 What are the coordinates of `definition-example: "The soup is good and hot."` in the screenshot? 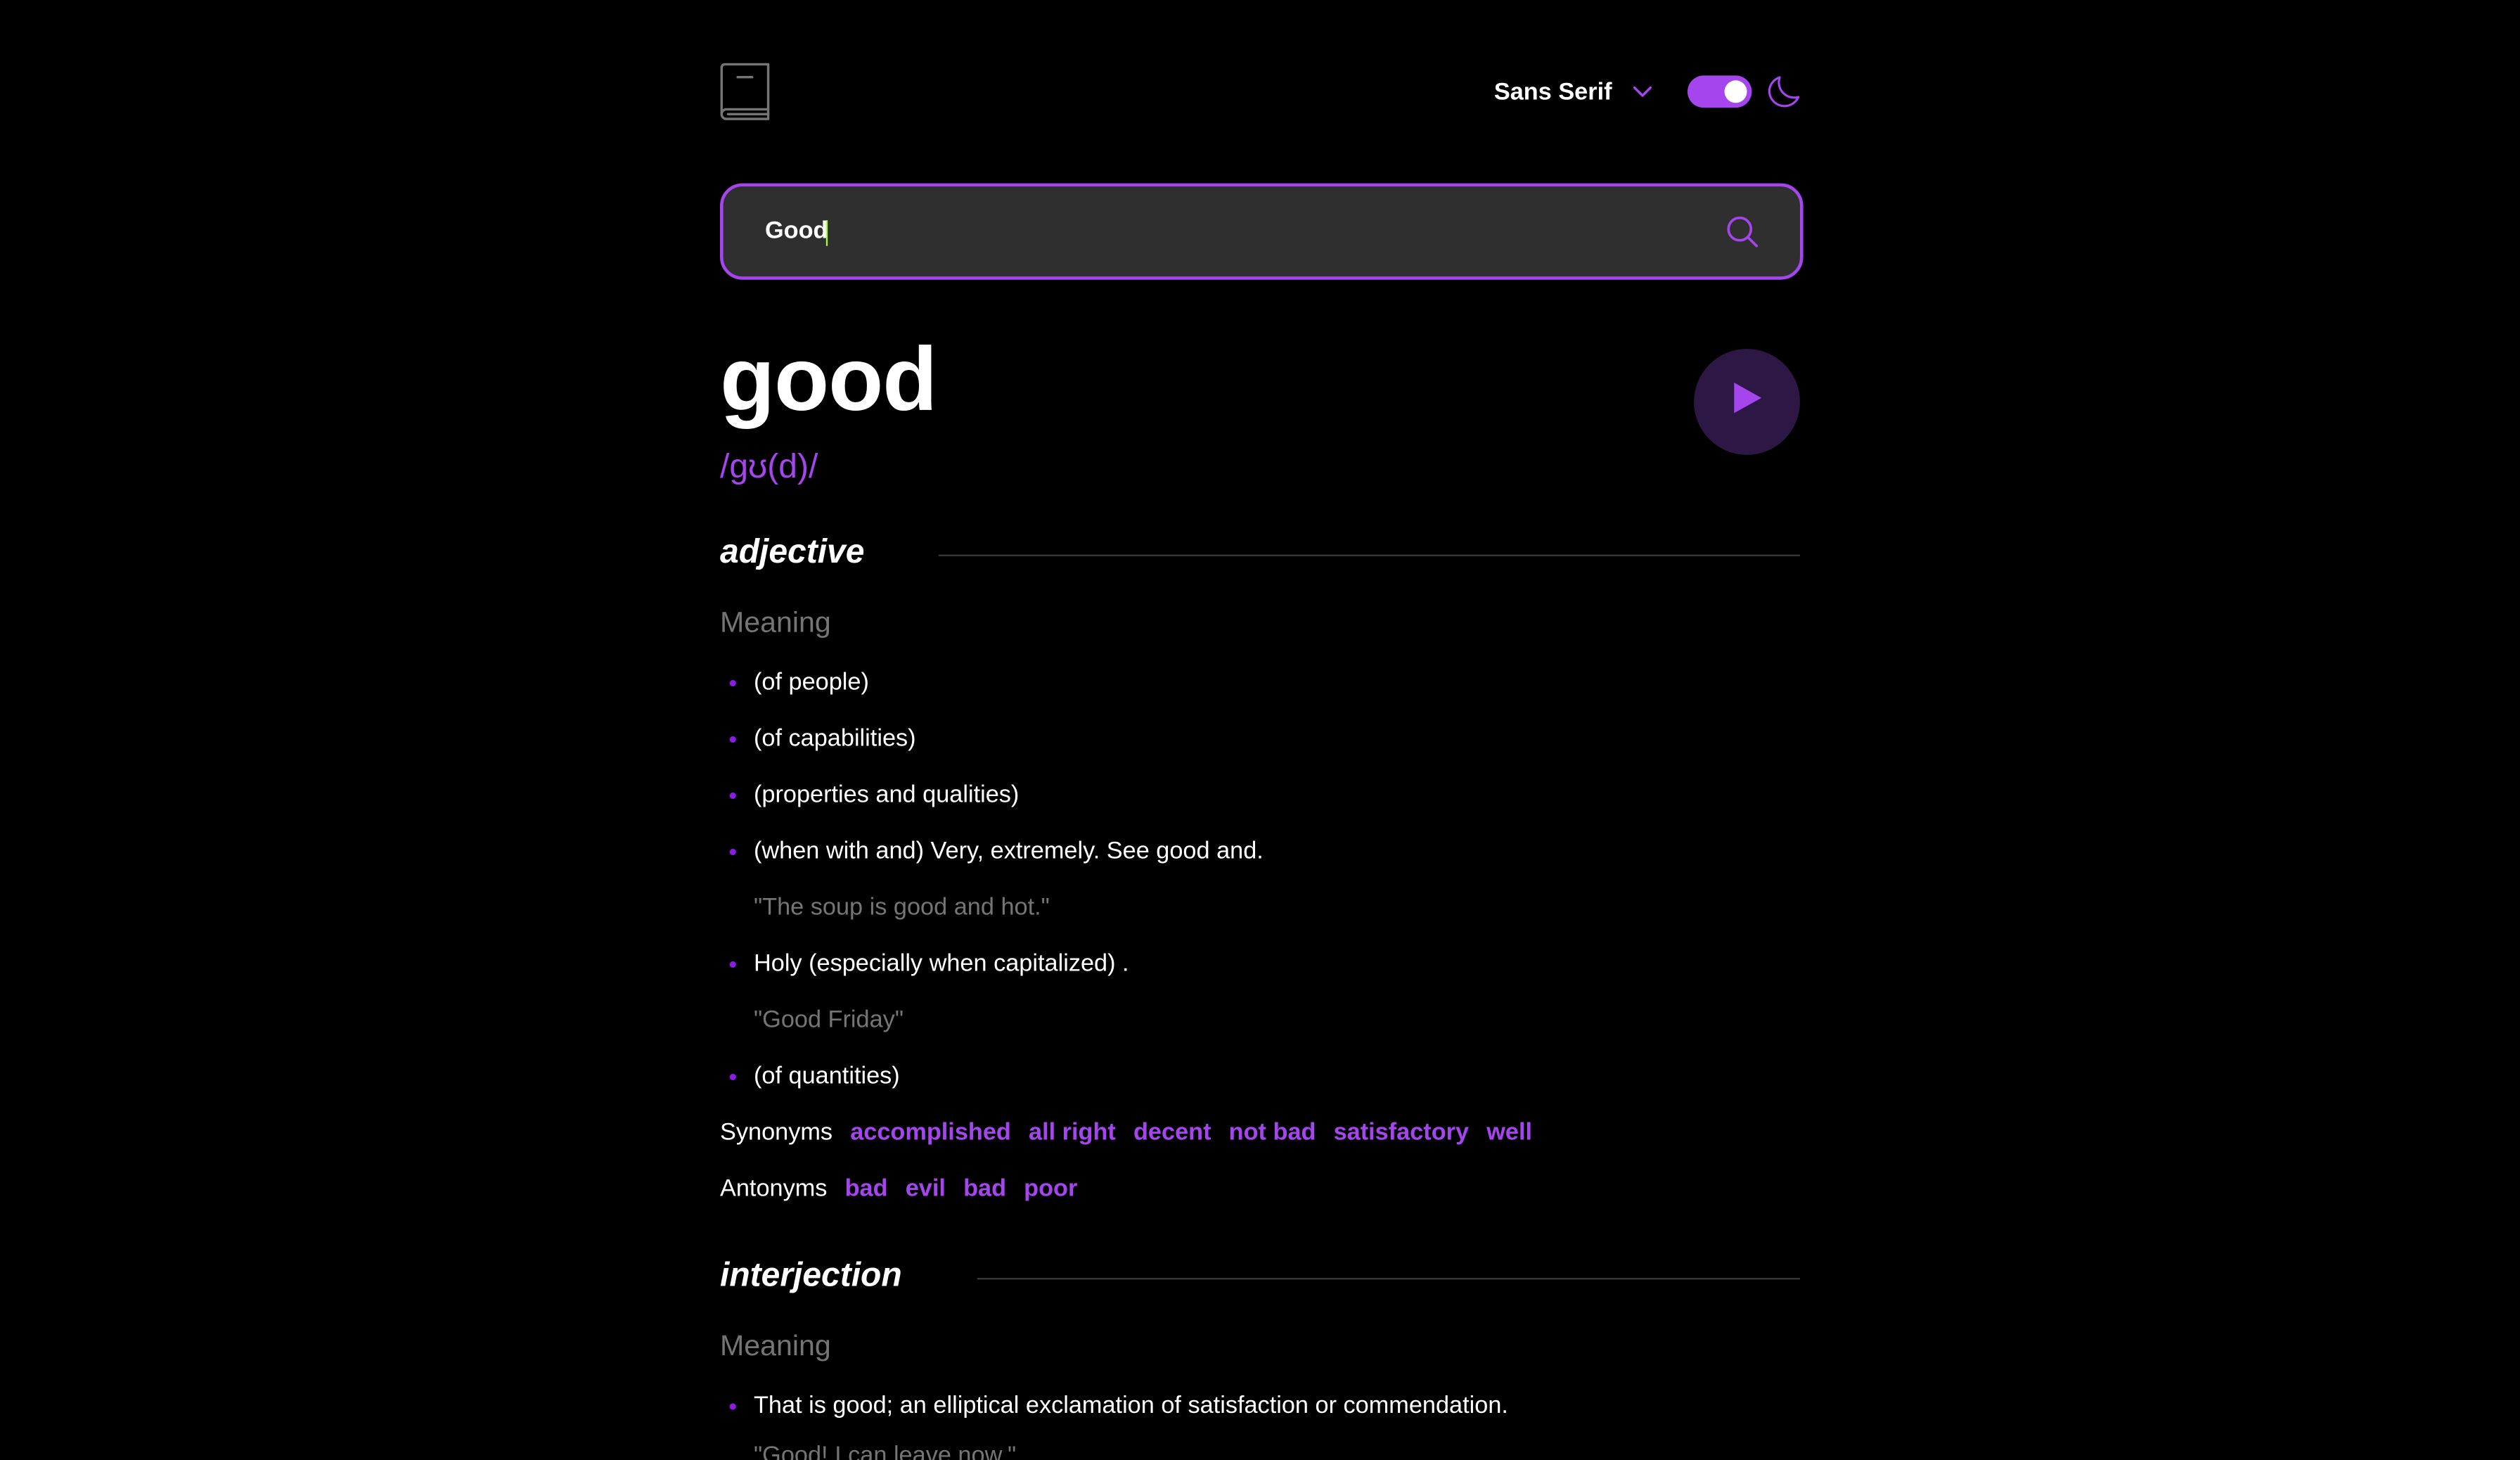 It's located at (902, 907).